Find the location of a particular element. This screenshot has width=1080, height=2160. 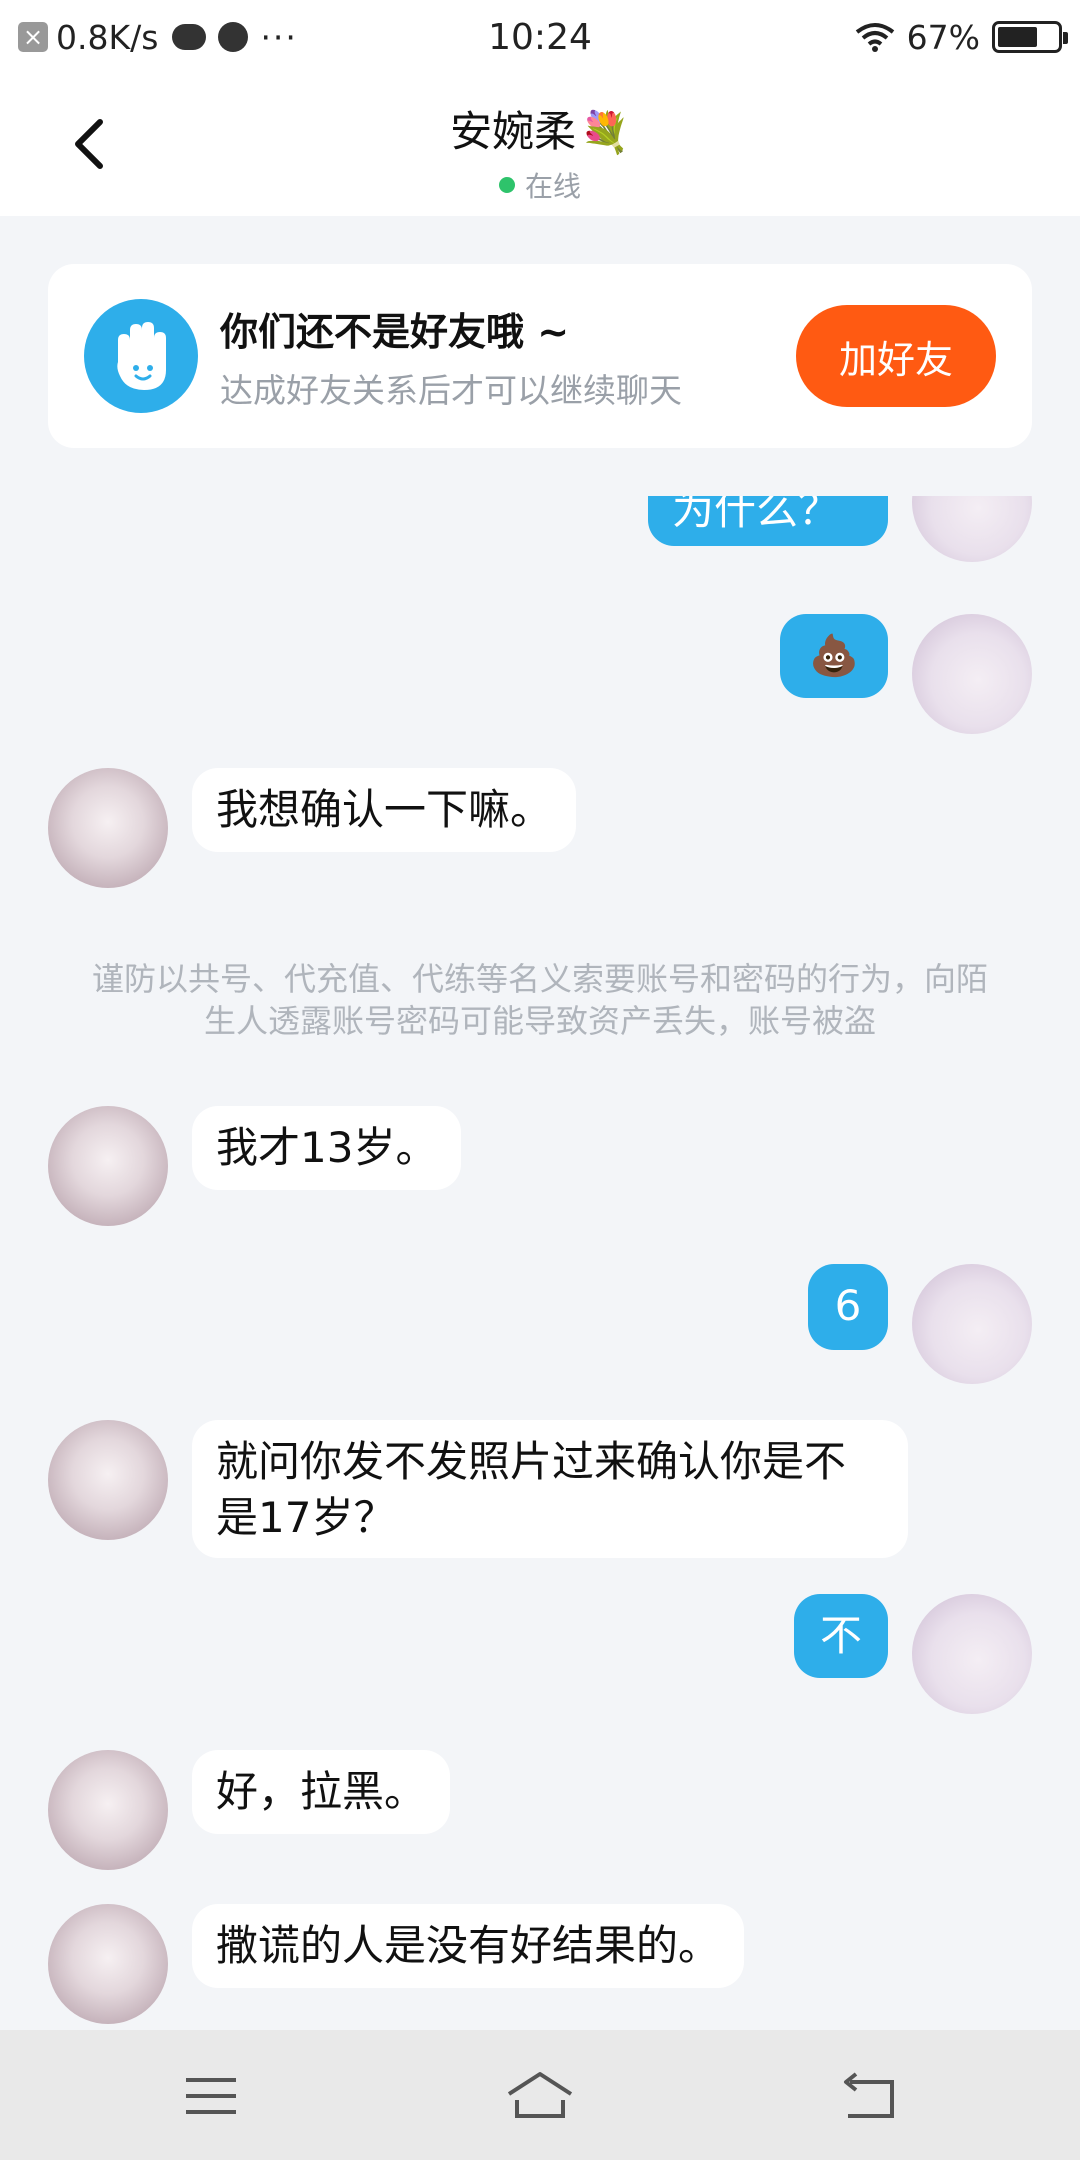

network-speed: 0.8K/s is located at coordinates (107, 37).